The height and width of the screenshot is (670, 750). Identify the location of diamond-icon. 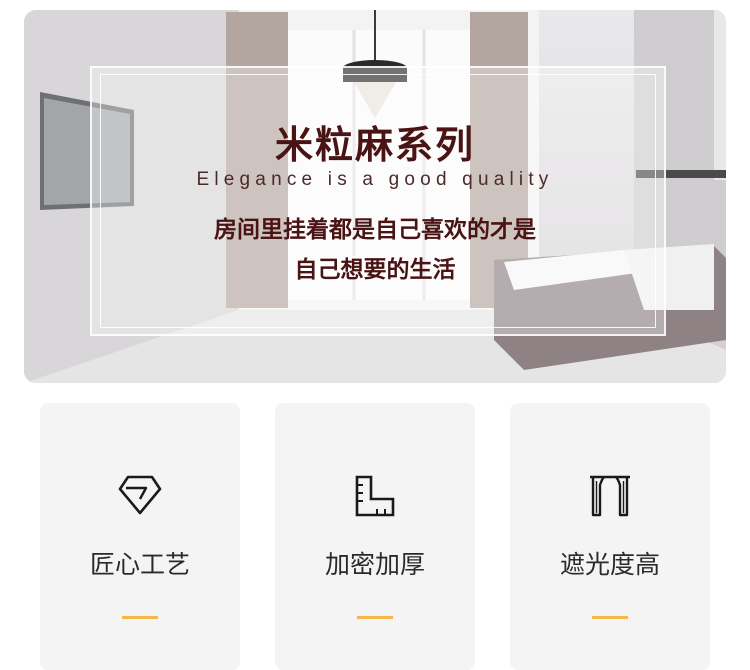
(140, 495).